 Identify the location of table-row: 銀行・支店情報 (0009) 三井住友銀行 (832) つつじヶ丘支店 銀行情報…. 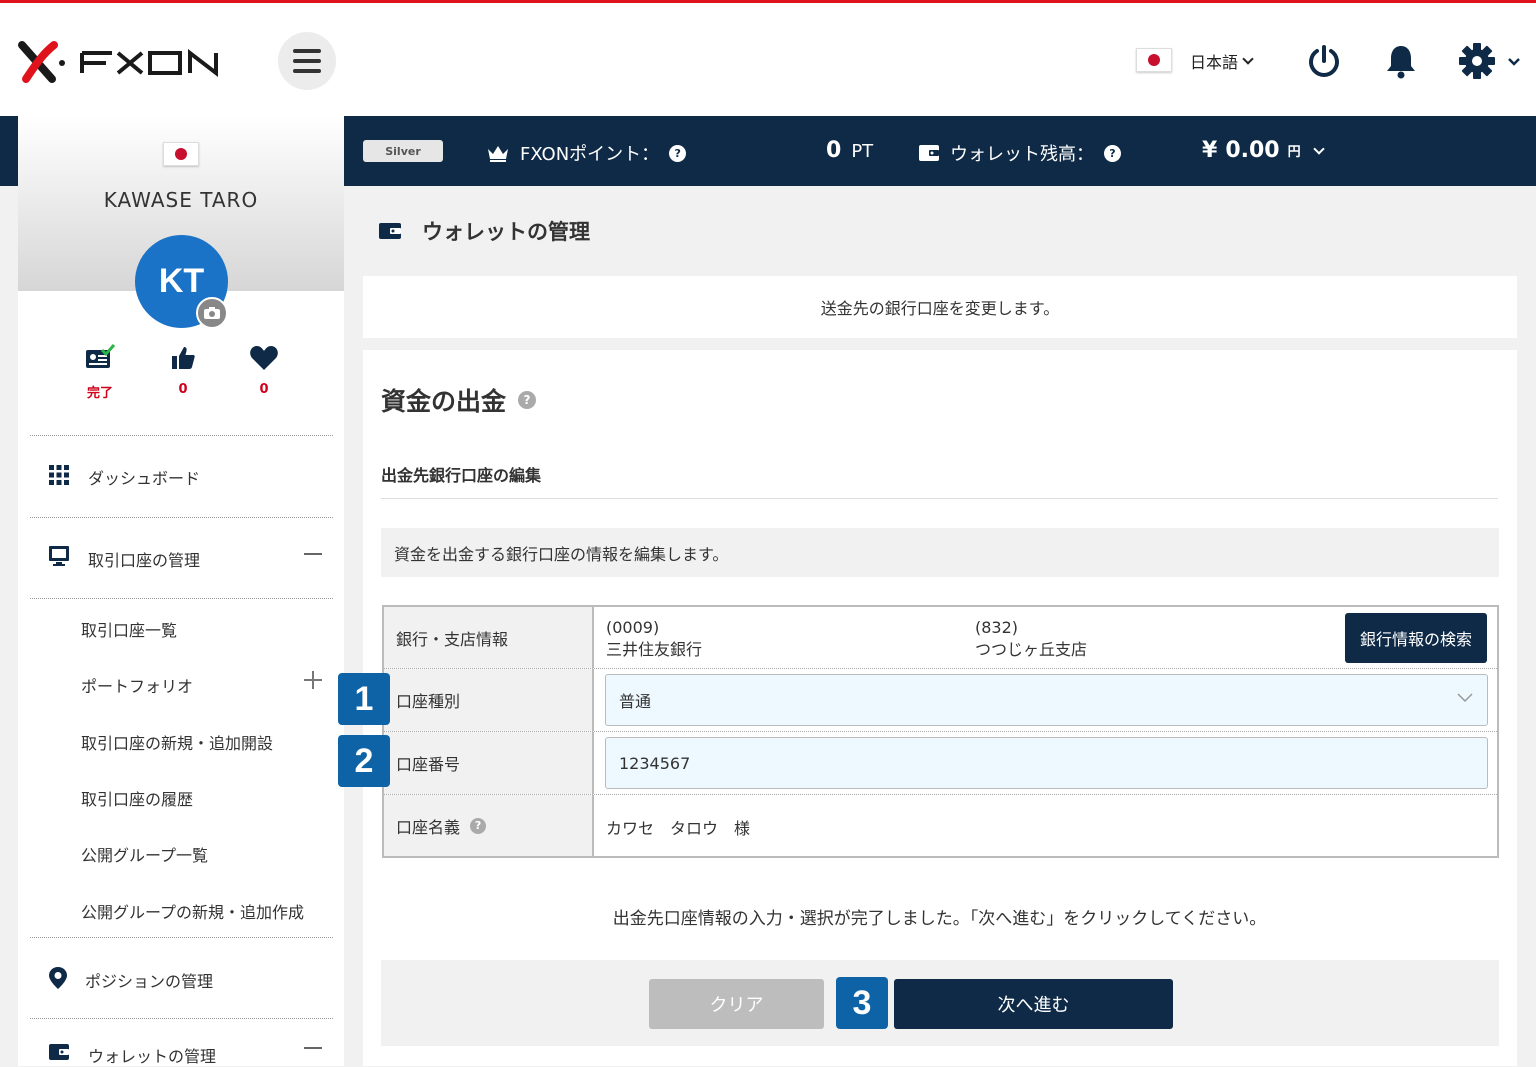
(940, 638).